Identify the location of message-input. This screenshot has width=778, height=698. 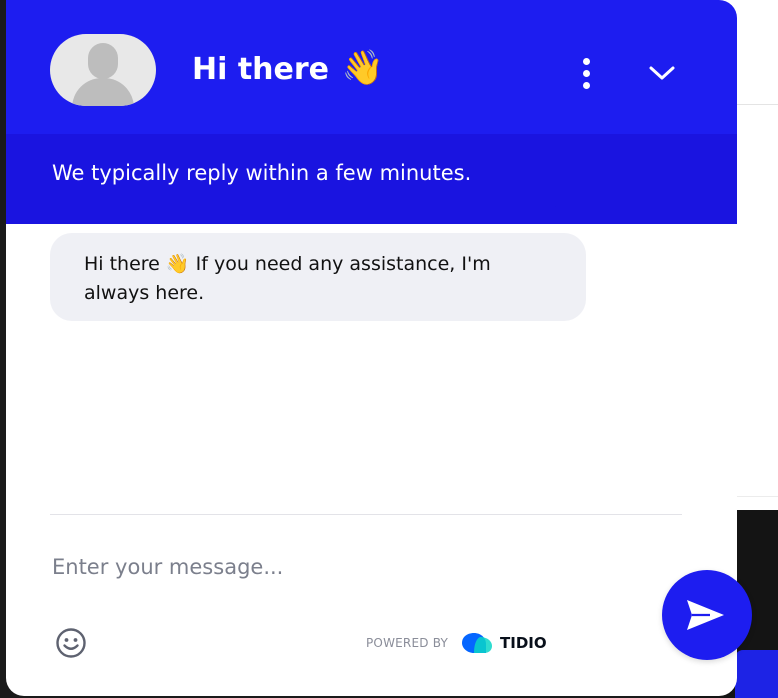
(351, 567).